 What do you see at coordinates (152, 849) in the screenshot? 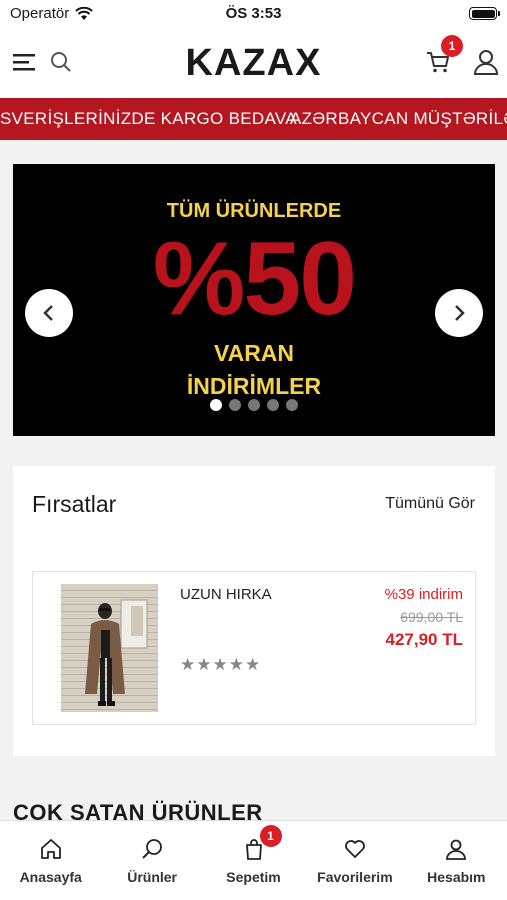
I see `search-icon` at bounding box center [152, 849].